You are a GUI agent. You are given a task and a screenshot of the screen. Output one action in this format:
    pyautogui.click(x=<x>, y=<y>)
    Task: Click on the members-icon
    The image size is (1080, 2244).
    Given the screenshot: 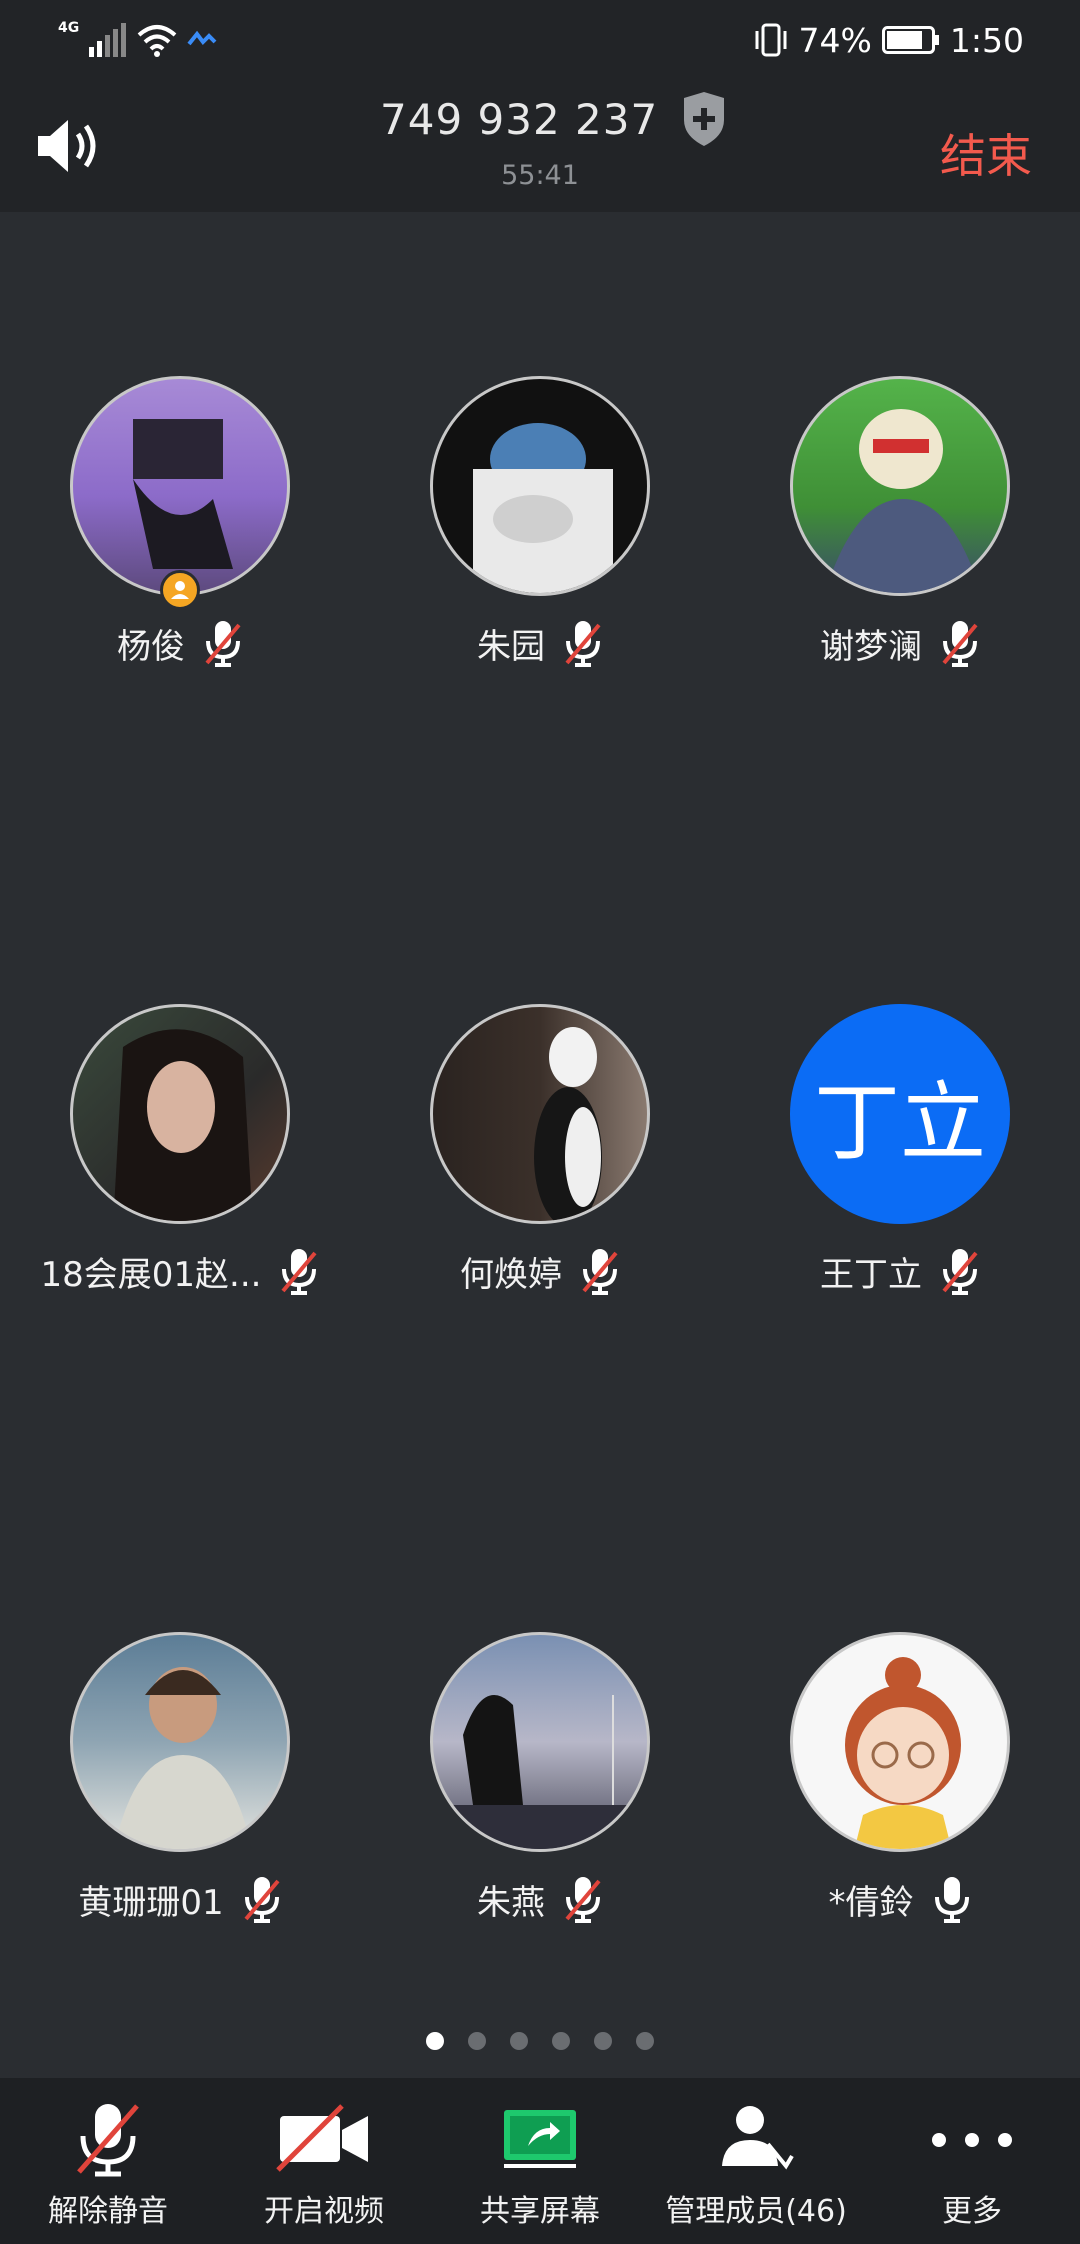 What is the action you would take?
    pyautogui.click(x=758, y=2138)
    